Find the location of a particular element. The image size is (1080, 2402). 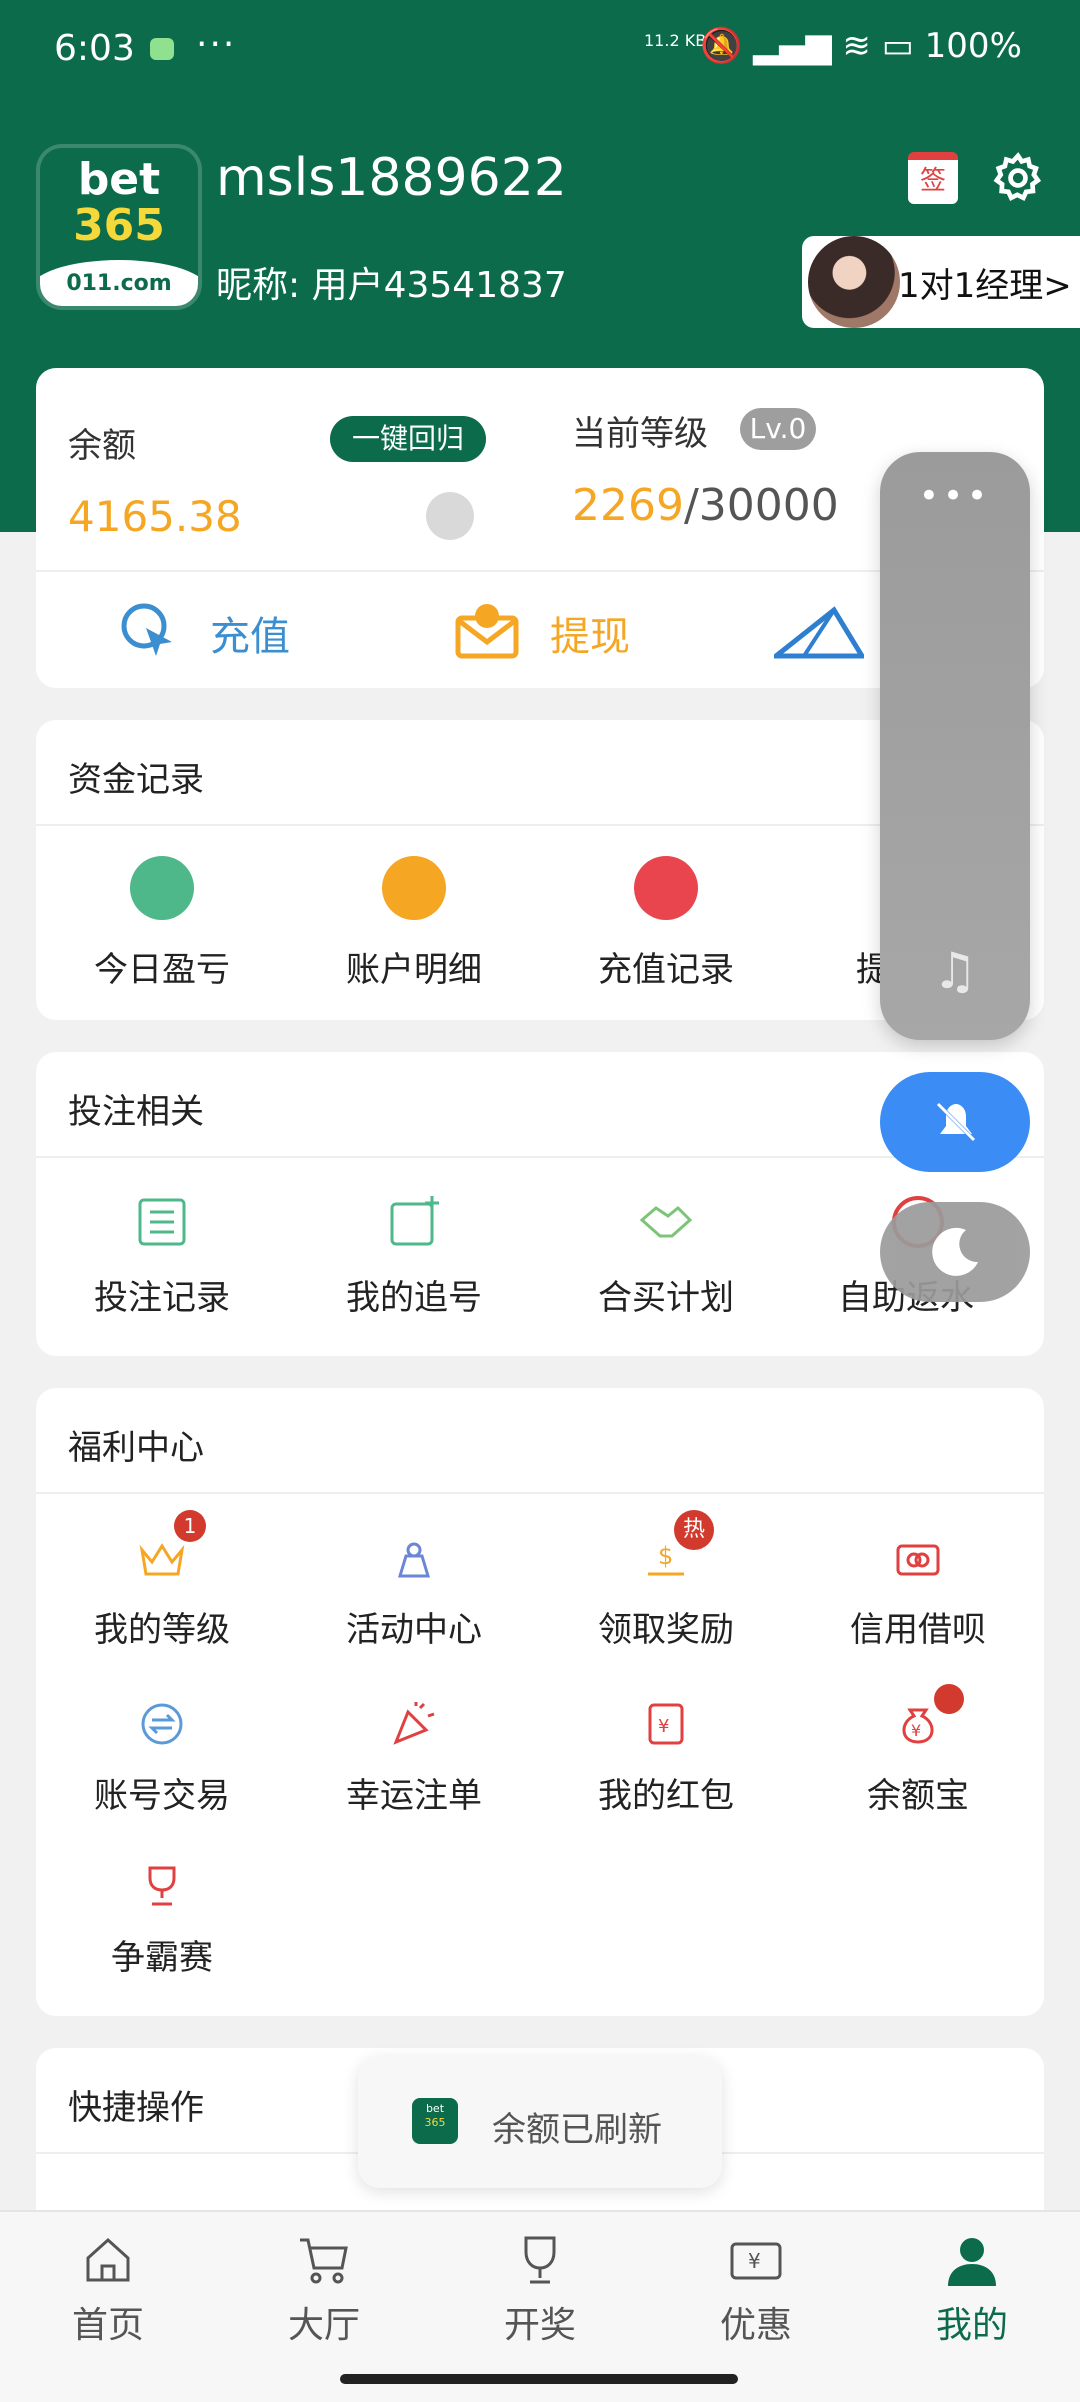

settings-gear-icon is located at coordinates (1018, 178).